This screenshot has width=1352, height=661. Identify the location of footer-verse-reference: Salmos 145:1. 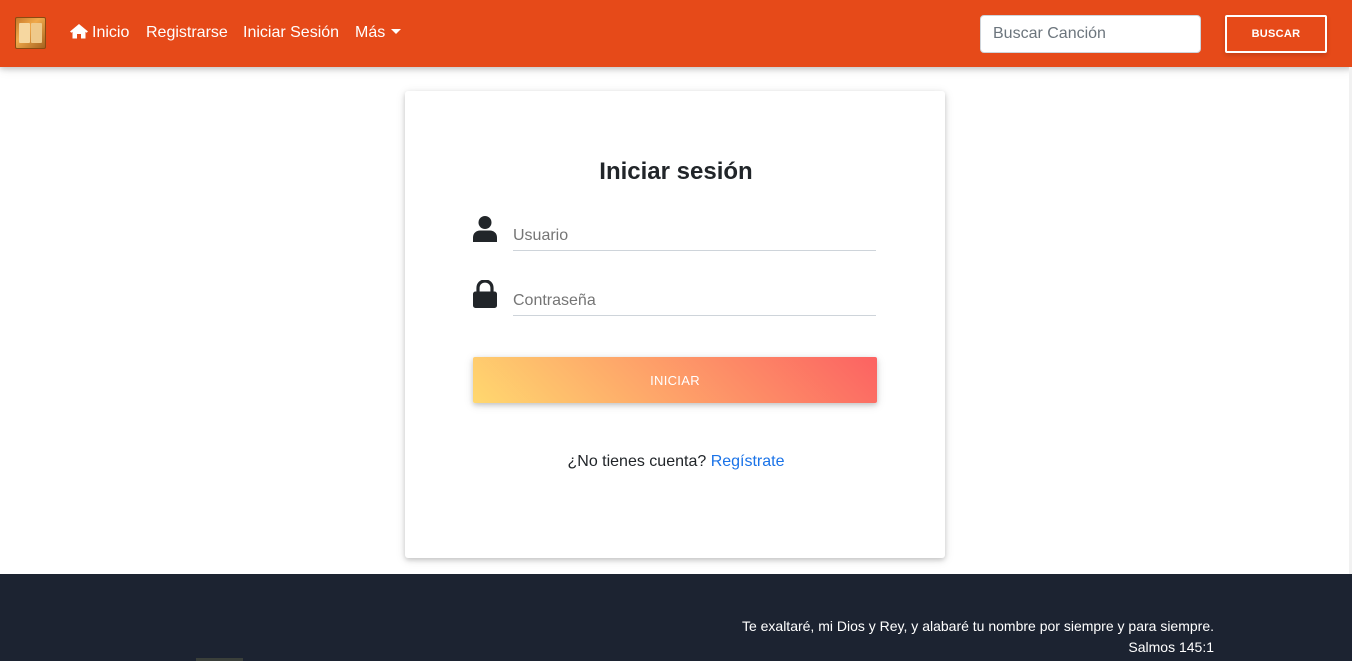
(1171, 647).